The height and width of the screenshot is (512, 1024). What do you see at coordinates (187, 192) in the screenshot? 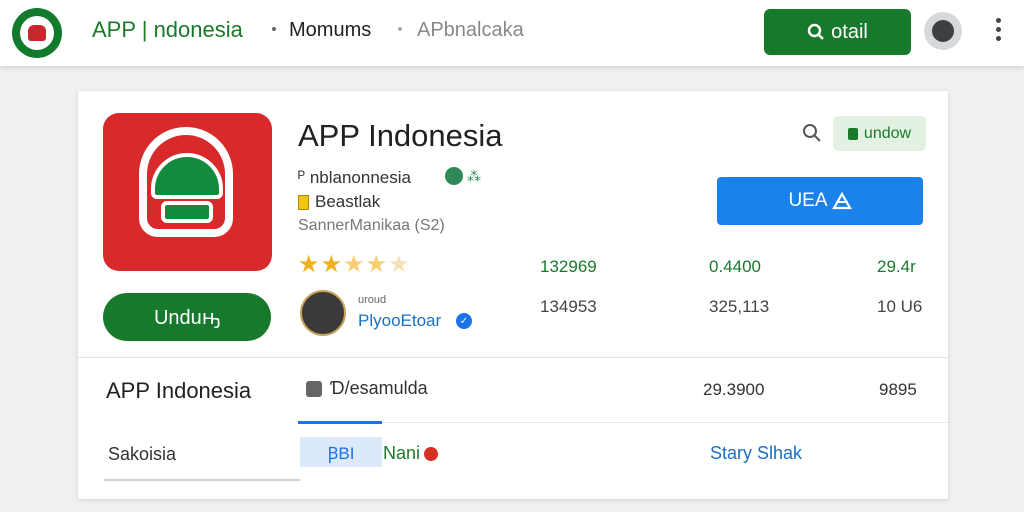
I see `app-icon` at bounding box center [187, 192].